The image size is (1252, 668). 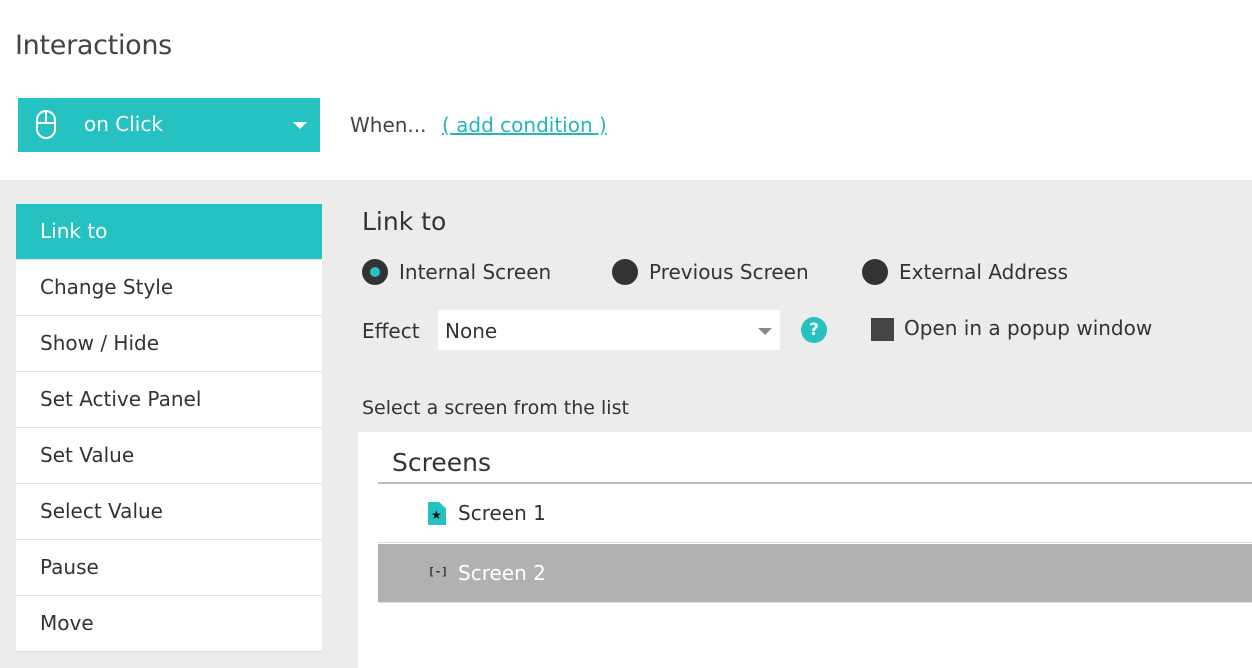 I want to click on help-icon: ?, so click(x=814, y=330).